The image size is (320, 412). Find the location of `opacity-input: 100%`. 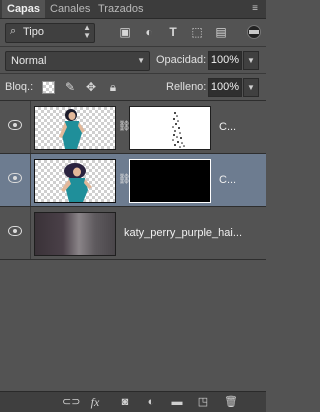

opacity-input: 100% is located at coordinates (225, 60).